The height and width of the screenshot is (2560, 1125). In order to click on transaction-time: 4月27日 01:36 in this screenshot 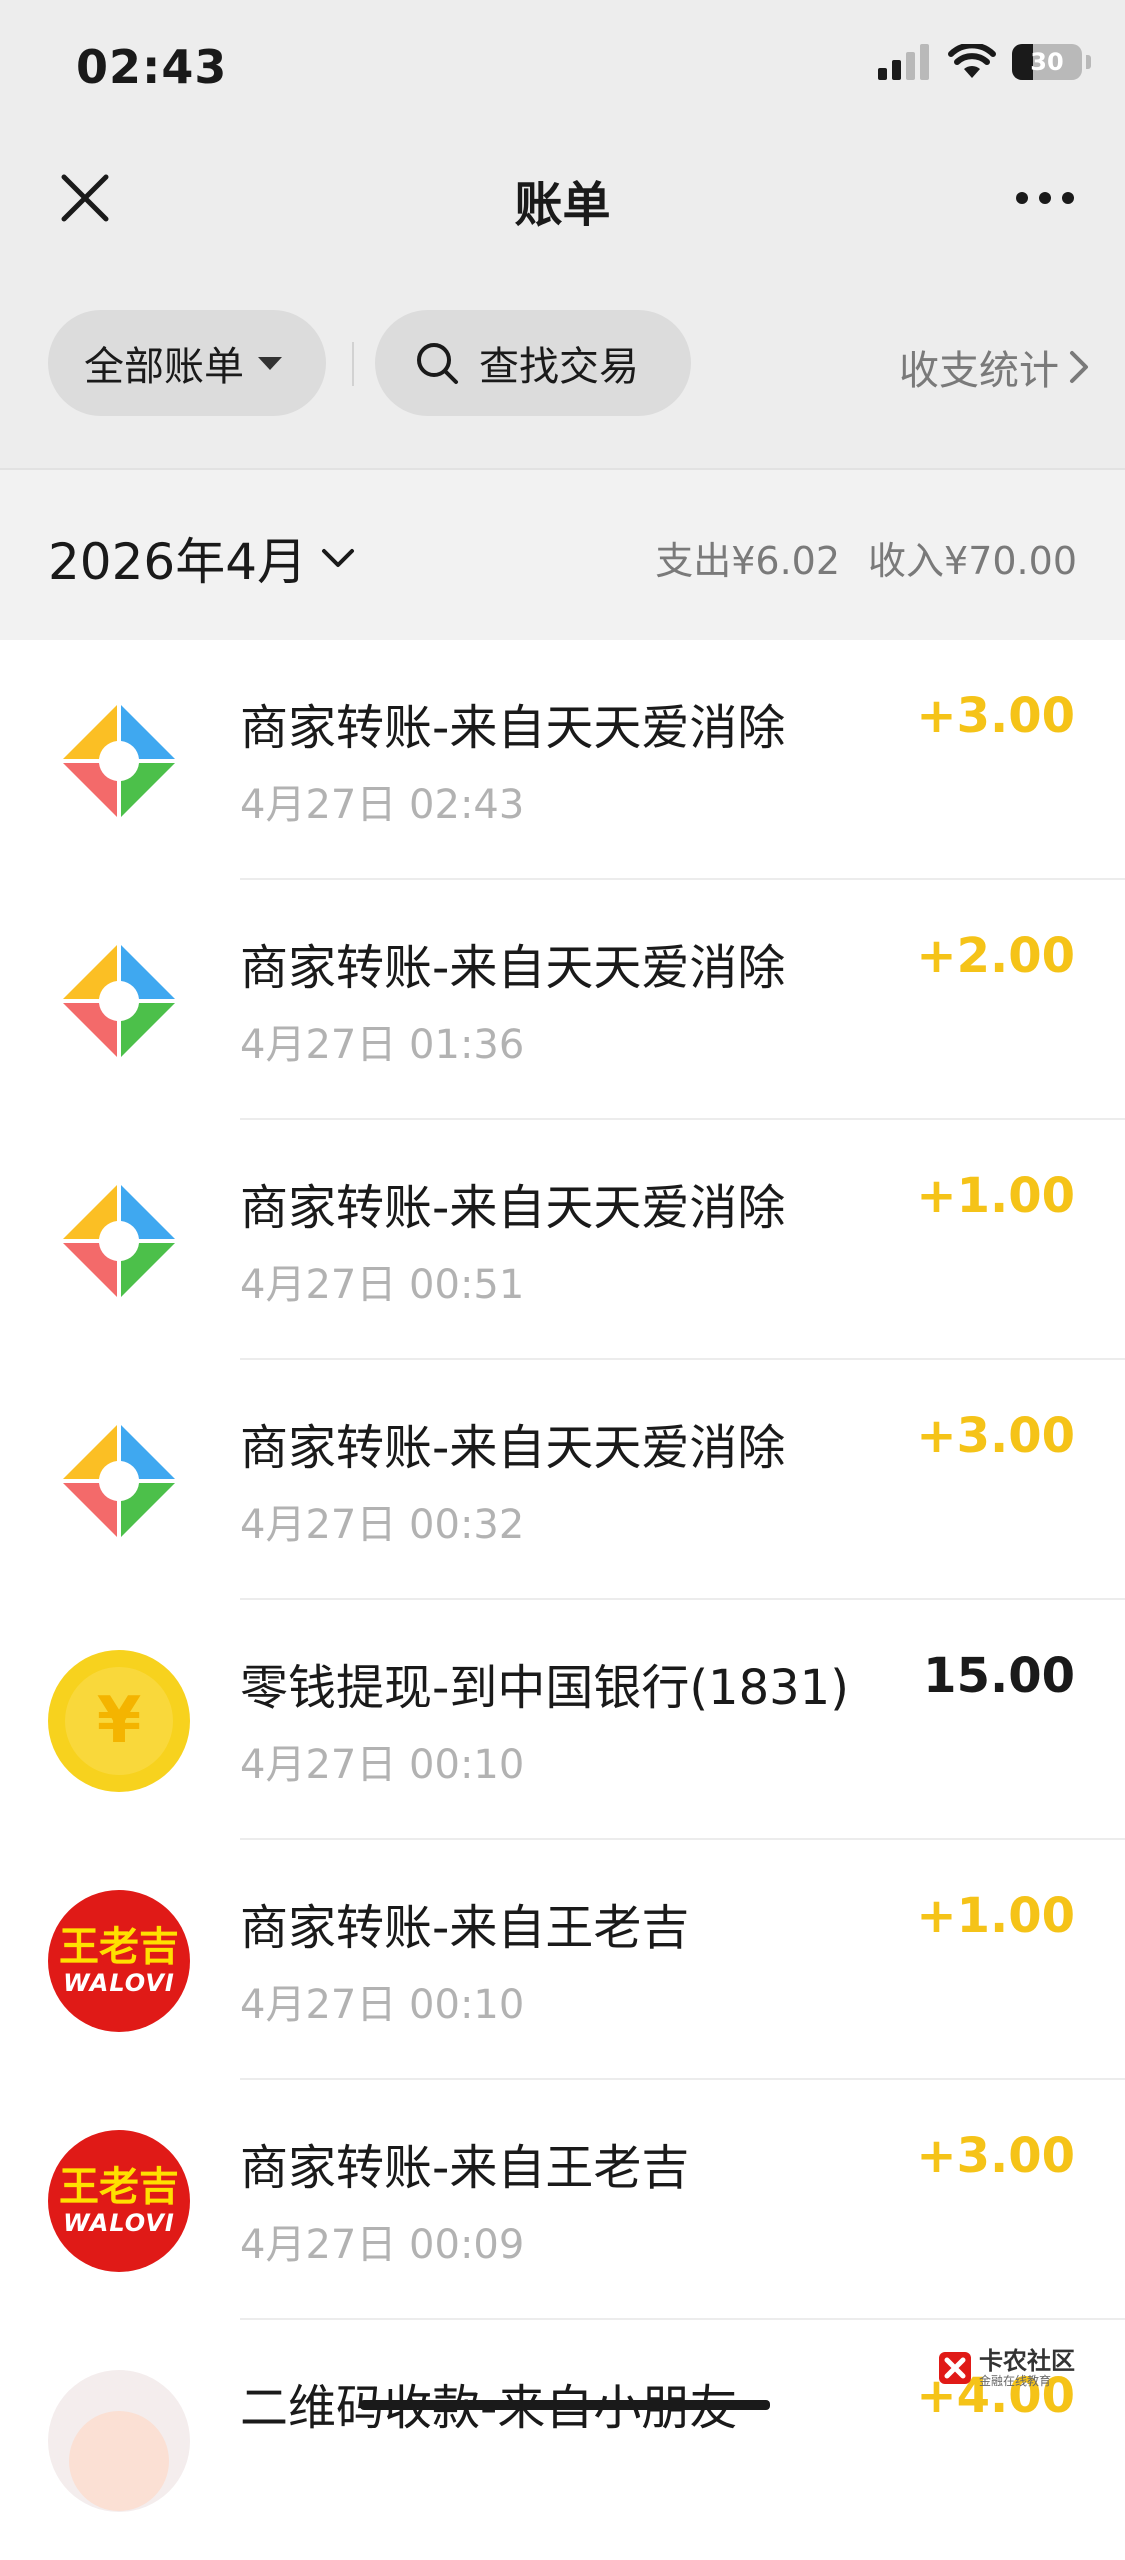, I will do `click(382, 1045)`.